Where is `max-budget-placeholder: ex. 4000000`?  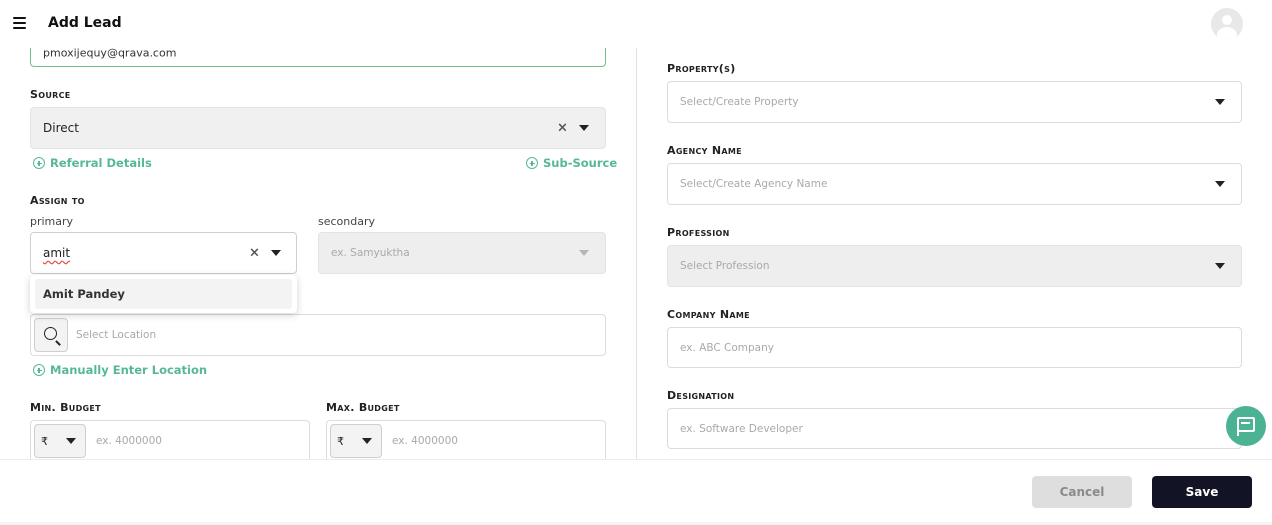
max-budget-placeholder: ex. 4000000 is located at coordinates (425, 441).